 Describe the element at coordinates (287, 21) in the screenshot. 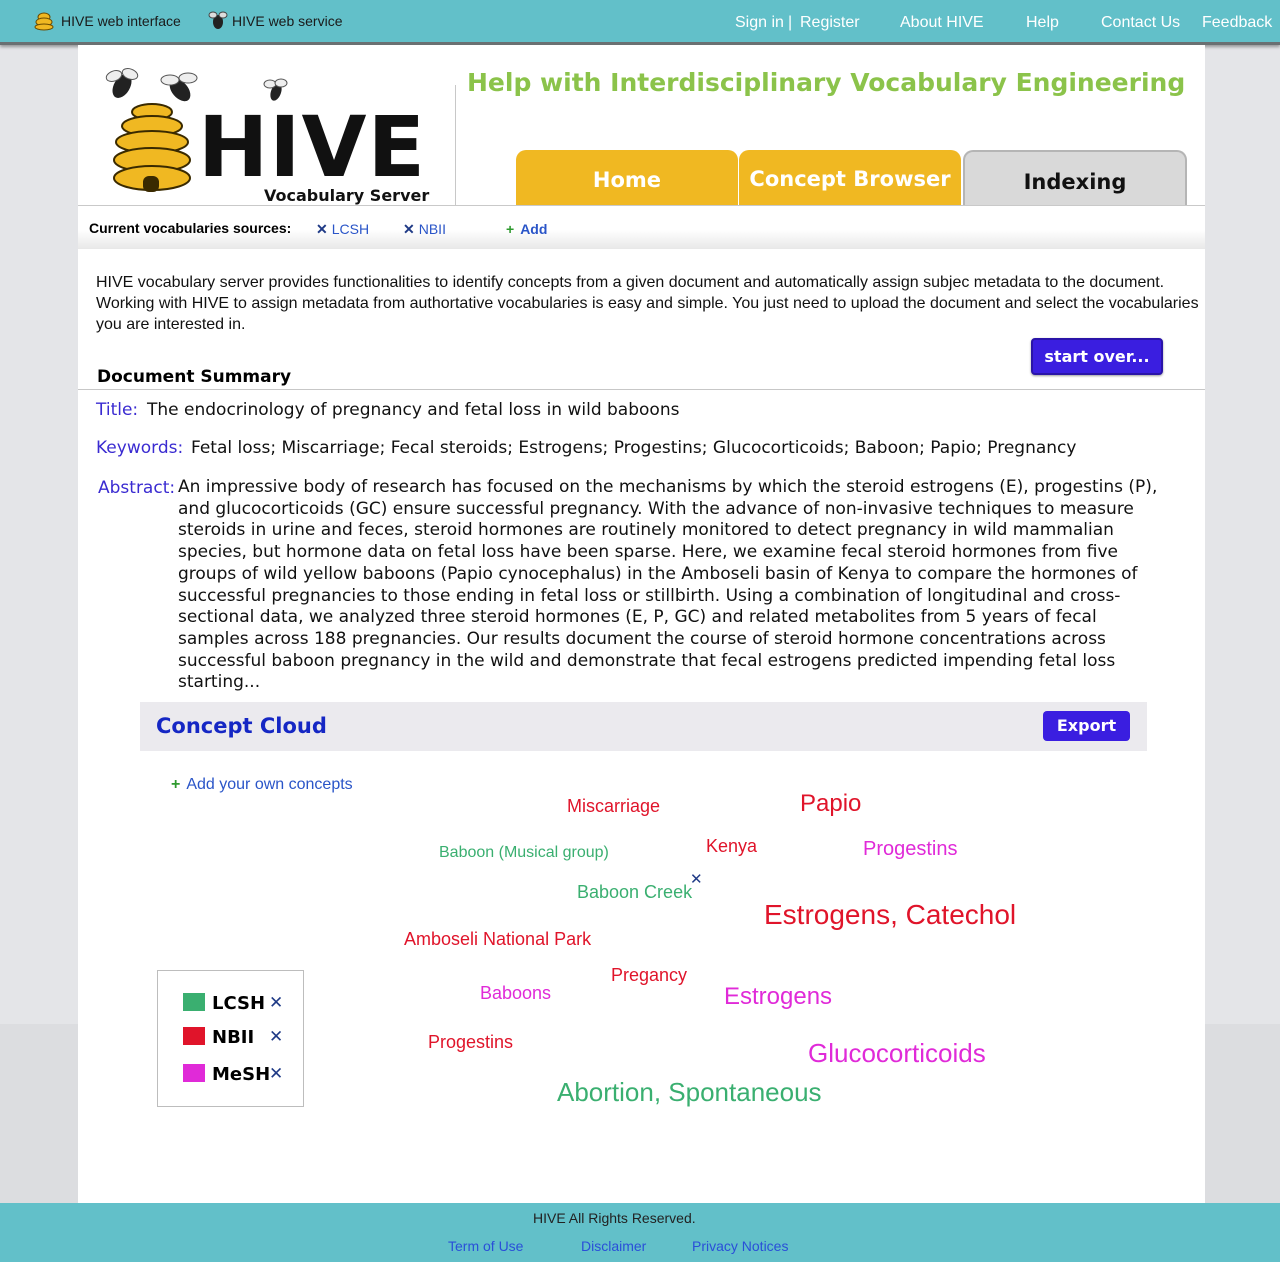

I see `hive-web-service-link: HIVE web service` at that location.